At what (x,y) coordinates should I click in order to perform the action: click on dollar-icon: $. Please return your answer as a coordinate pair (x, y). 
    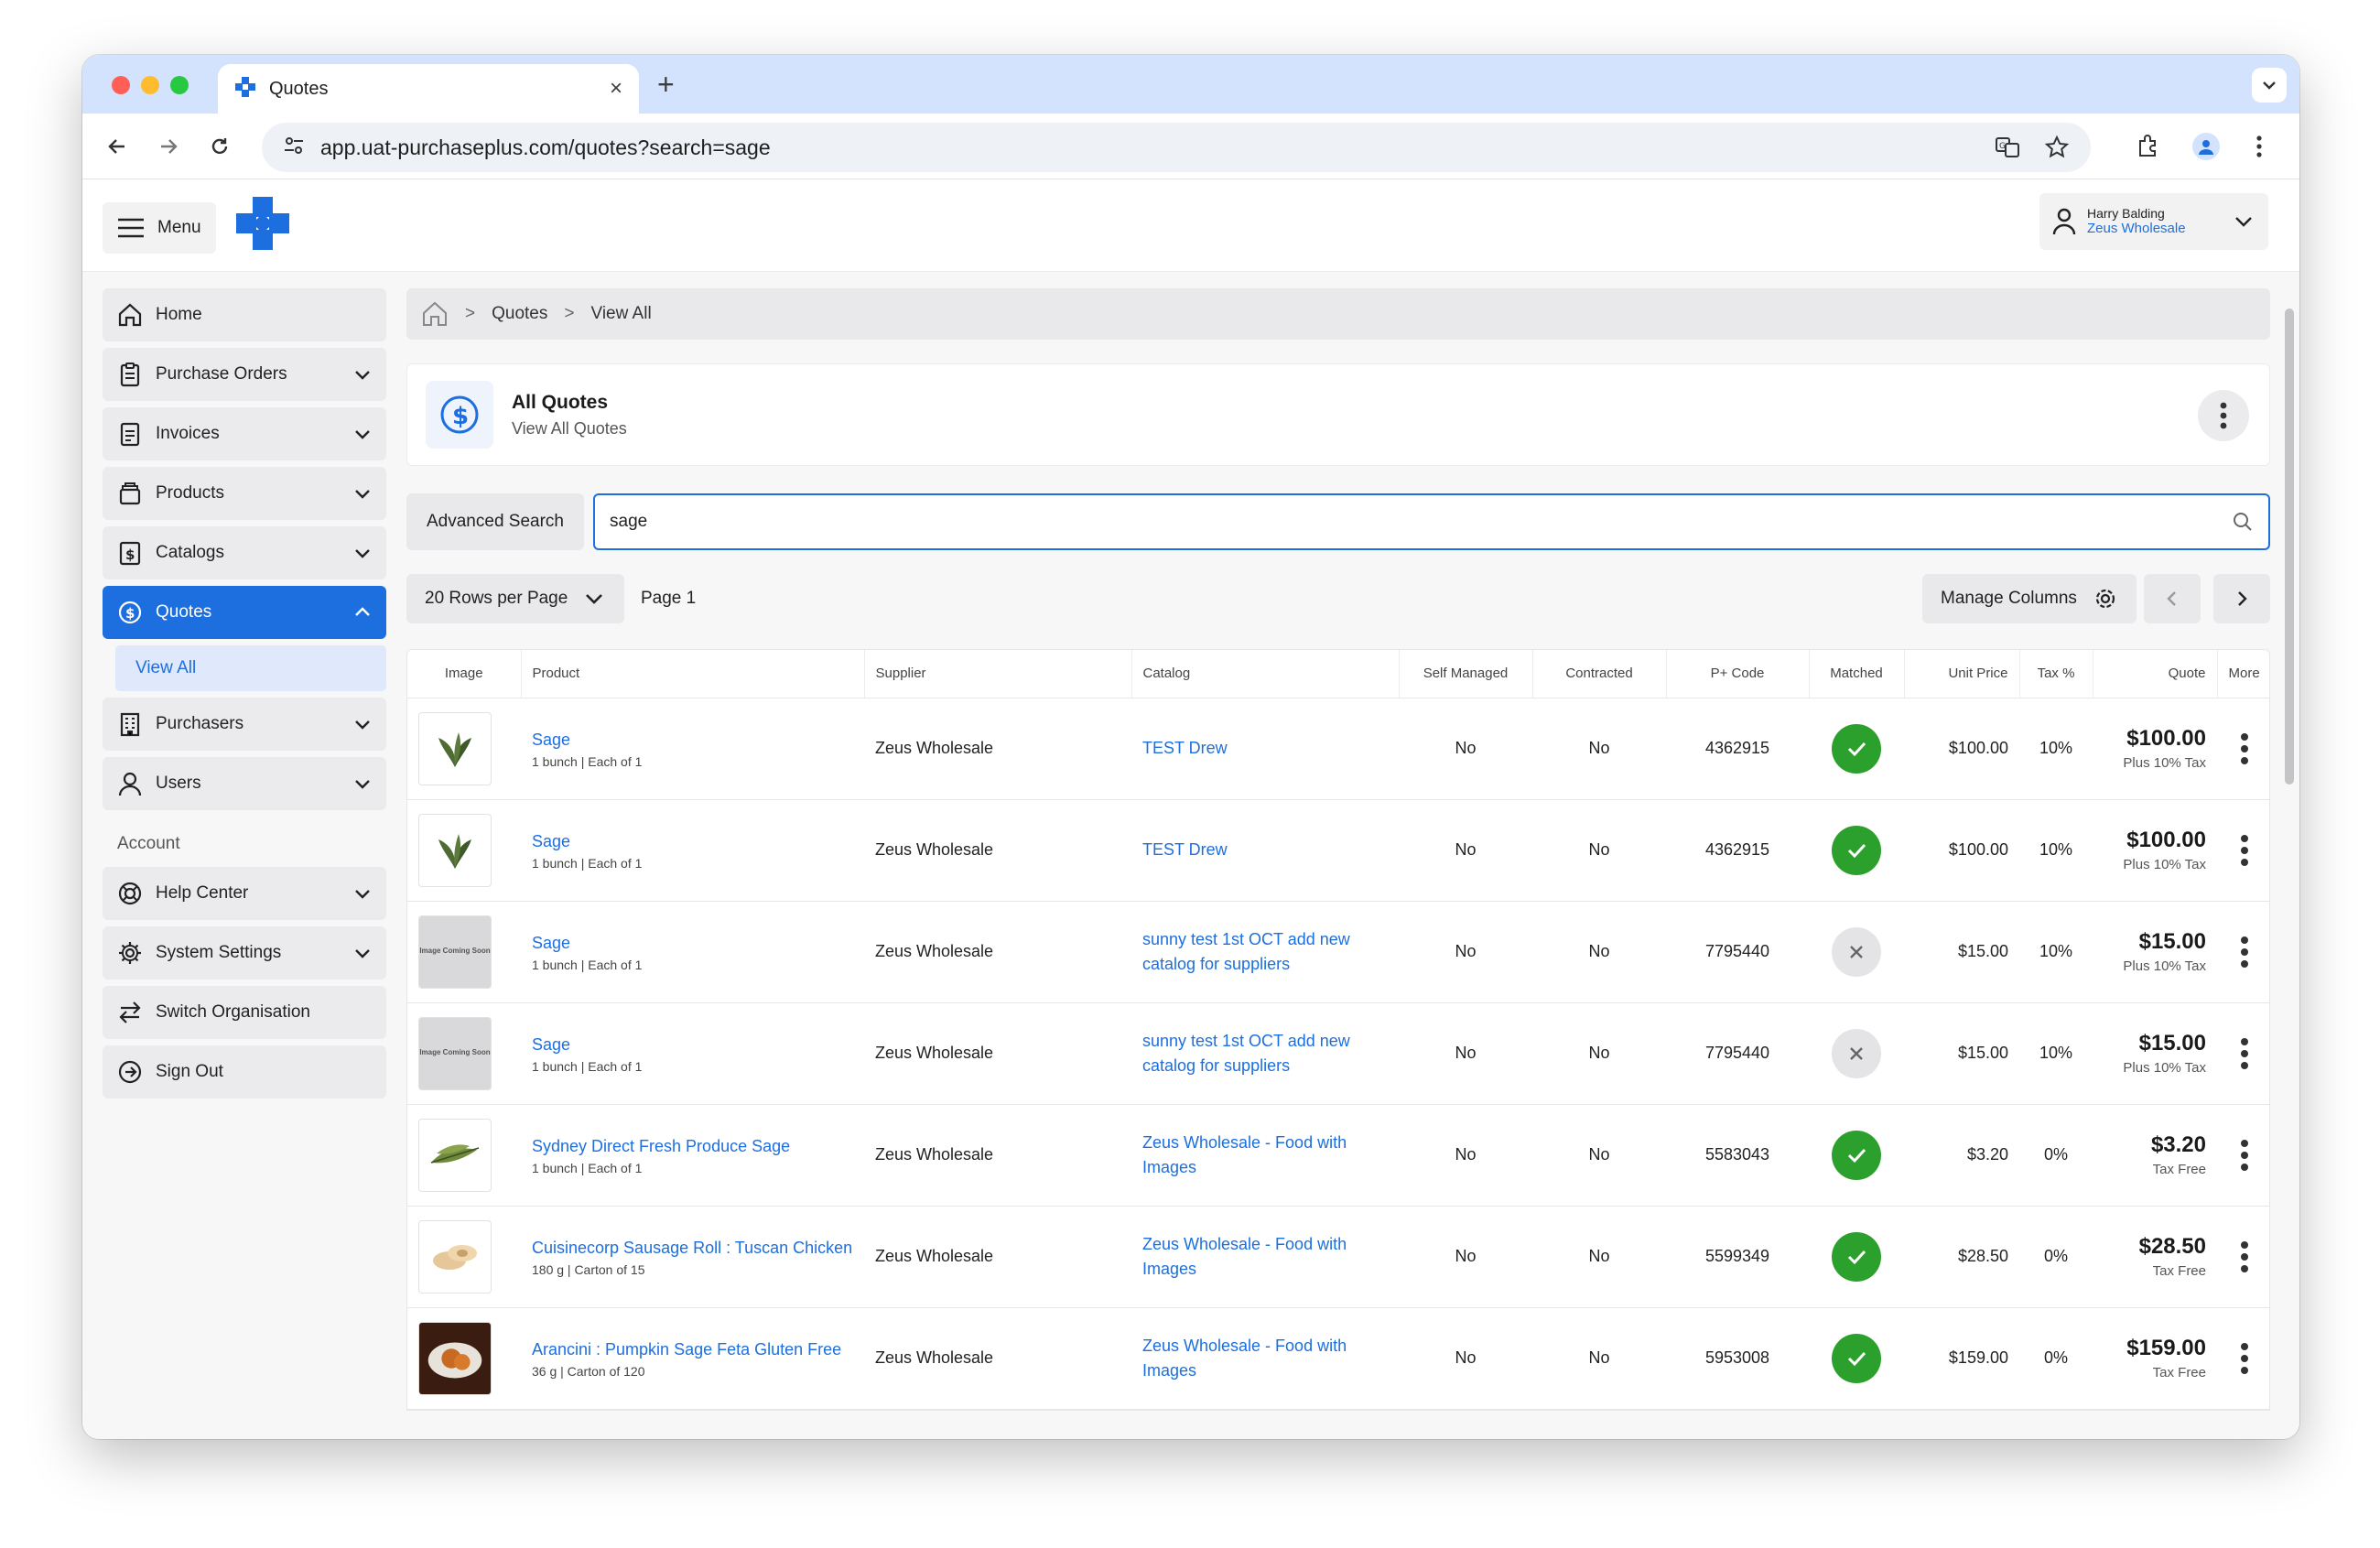
    Looking at the image, I should click on (130, 612).